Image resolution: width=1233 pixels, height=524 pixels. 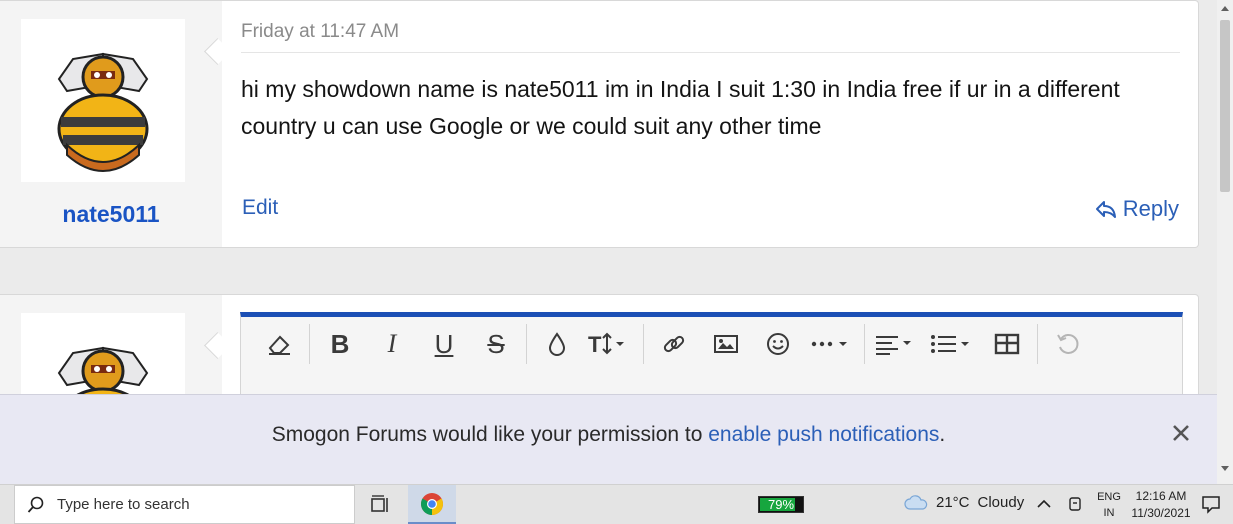 I want to click on list-icon, so click(x=953, y=344).